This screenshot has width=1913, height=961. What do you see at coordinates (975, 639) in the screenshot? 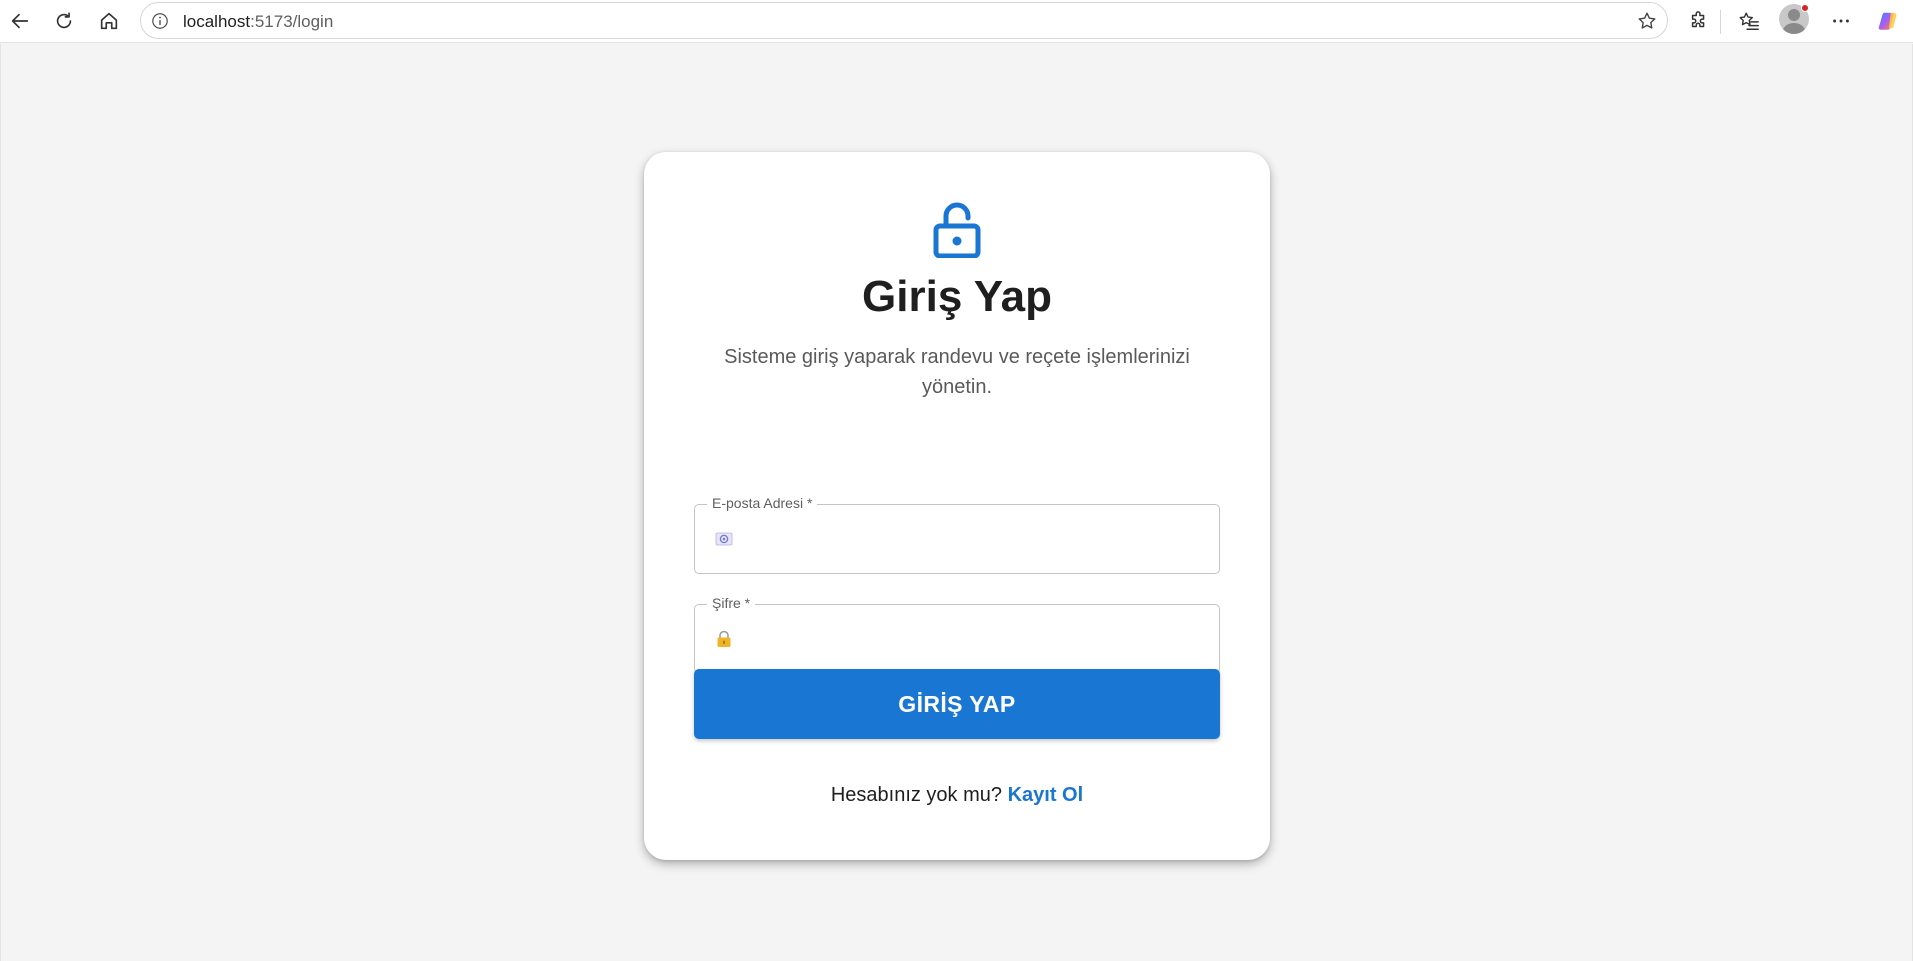
I see `password-input` at bounding box center [975, 639].